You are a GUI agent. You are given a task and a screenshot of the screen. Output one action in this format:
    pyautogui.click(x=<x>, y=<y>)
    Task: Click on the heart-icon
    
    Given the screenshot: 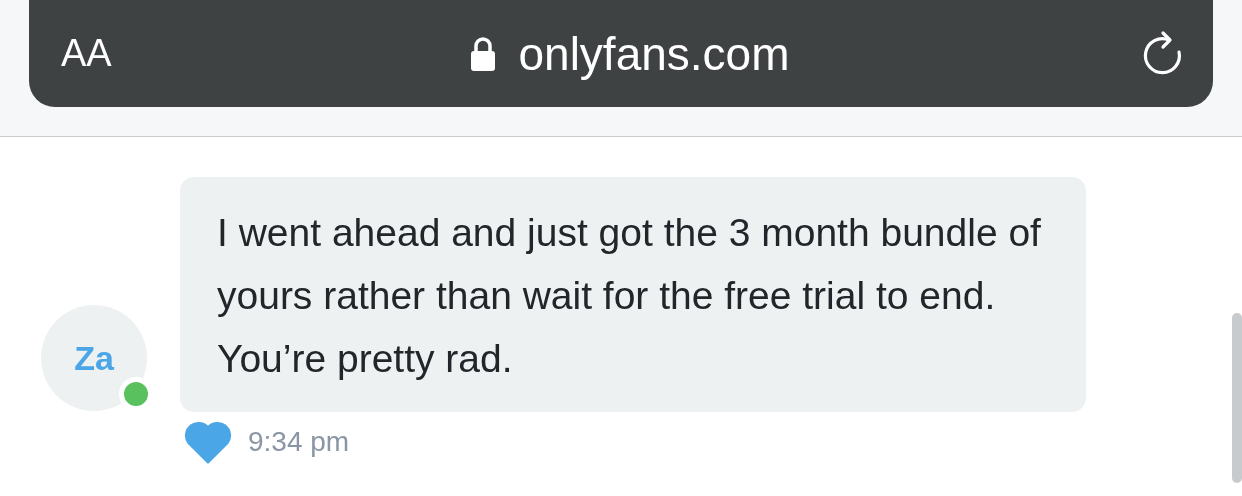 What is the action you would take?
    pyautogui.click(x=208, y=442)
    